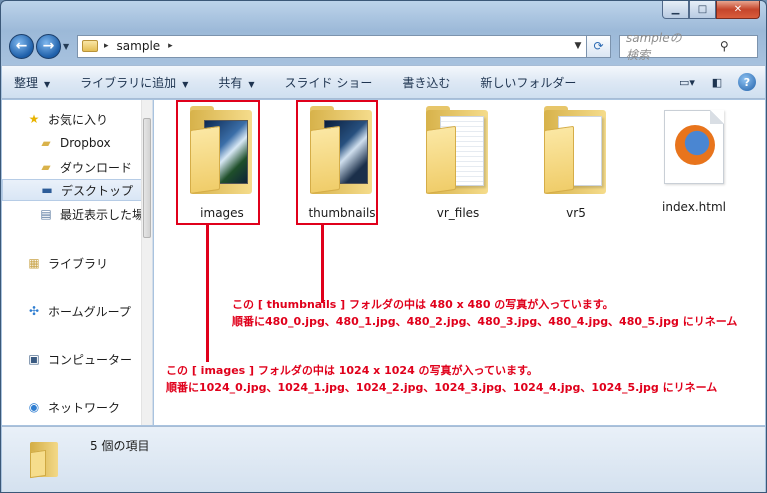  I want to click on file-item-vr5: vr5, so click(576, 163).